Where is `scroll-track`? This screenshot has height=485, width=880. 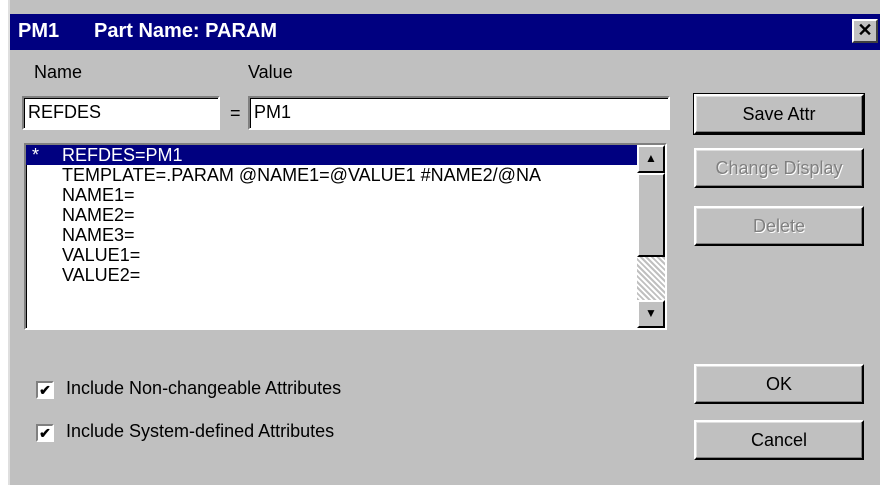 scroll-track is located at coordinates (651, 278).